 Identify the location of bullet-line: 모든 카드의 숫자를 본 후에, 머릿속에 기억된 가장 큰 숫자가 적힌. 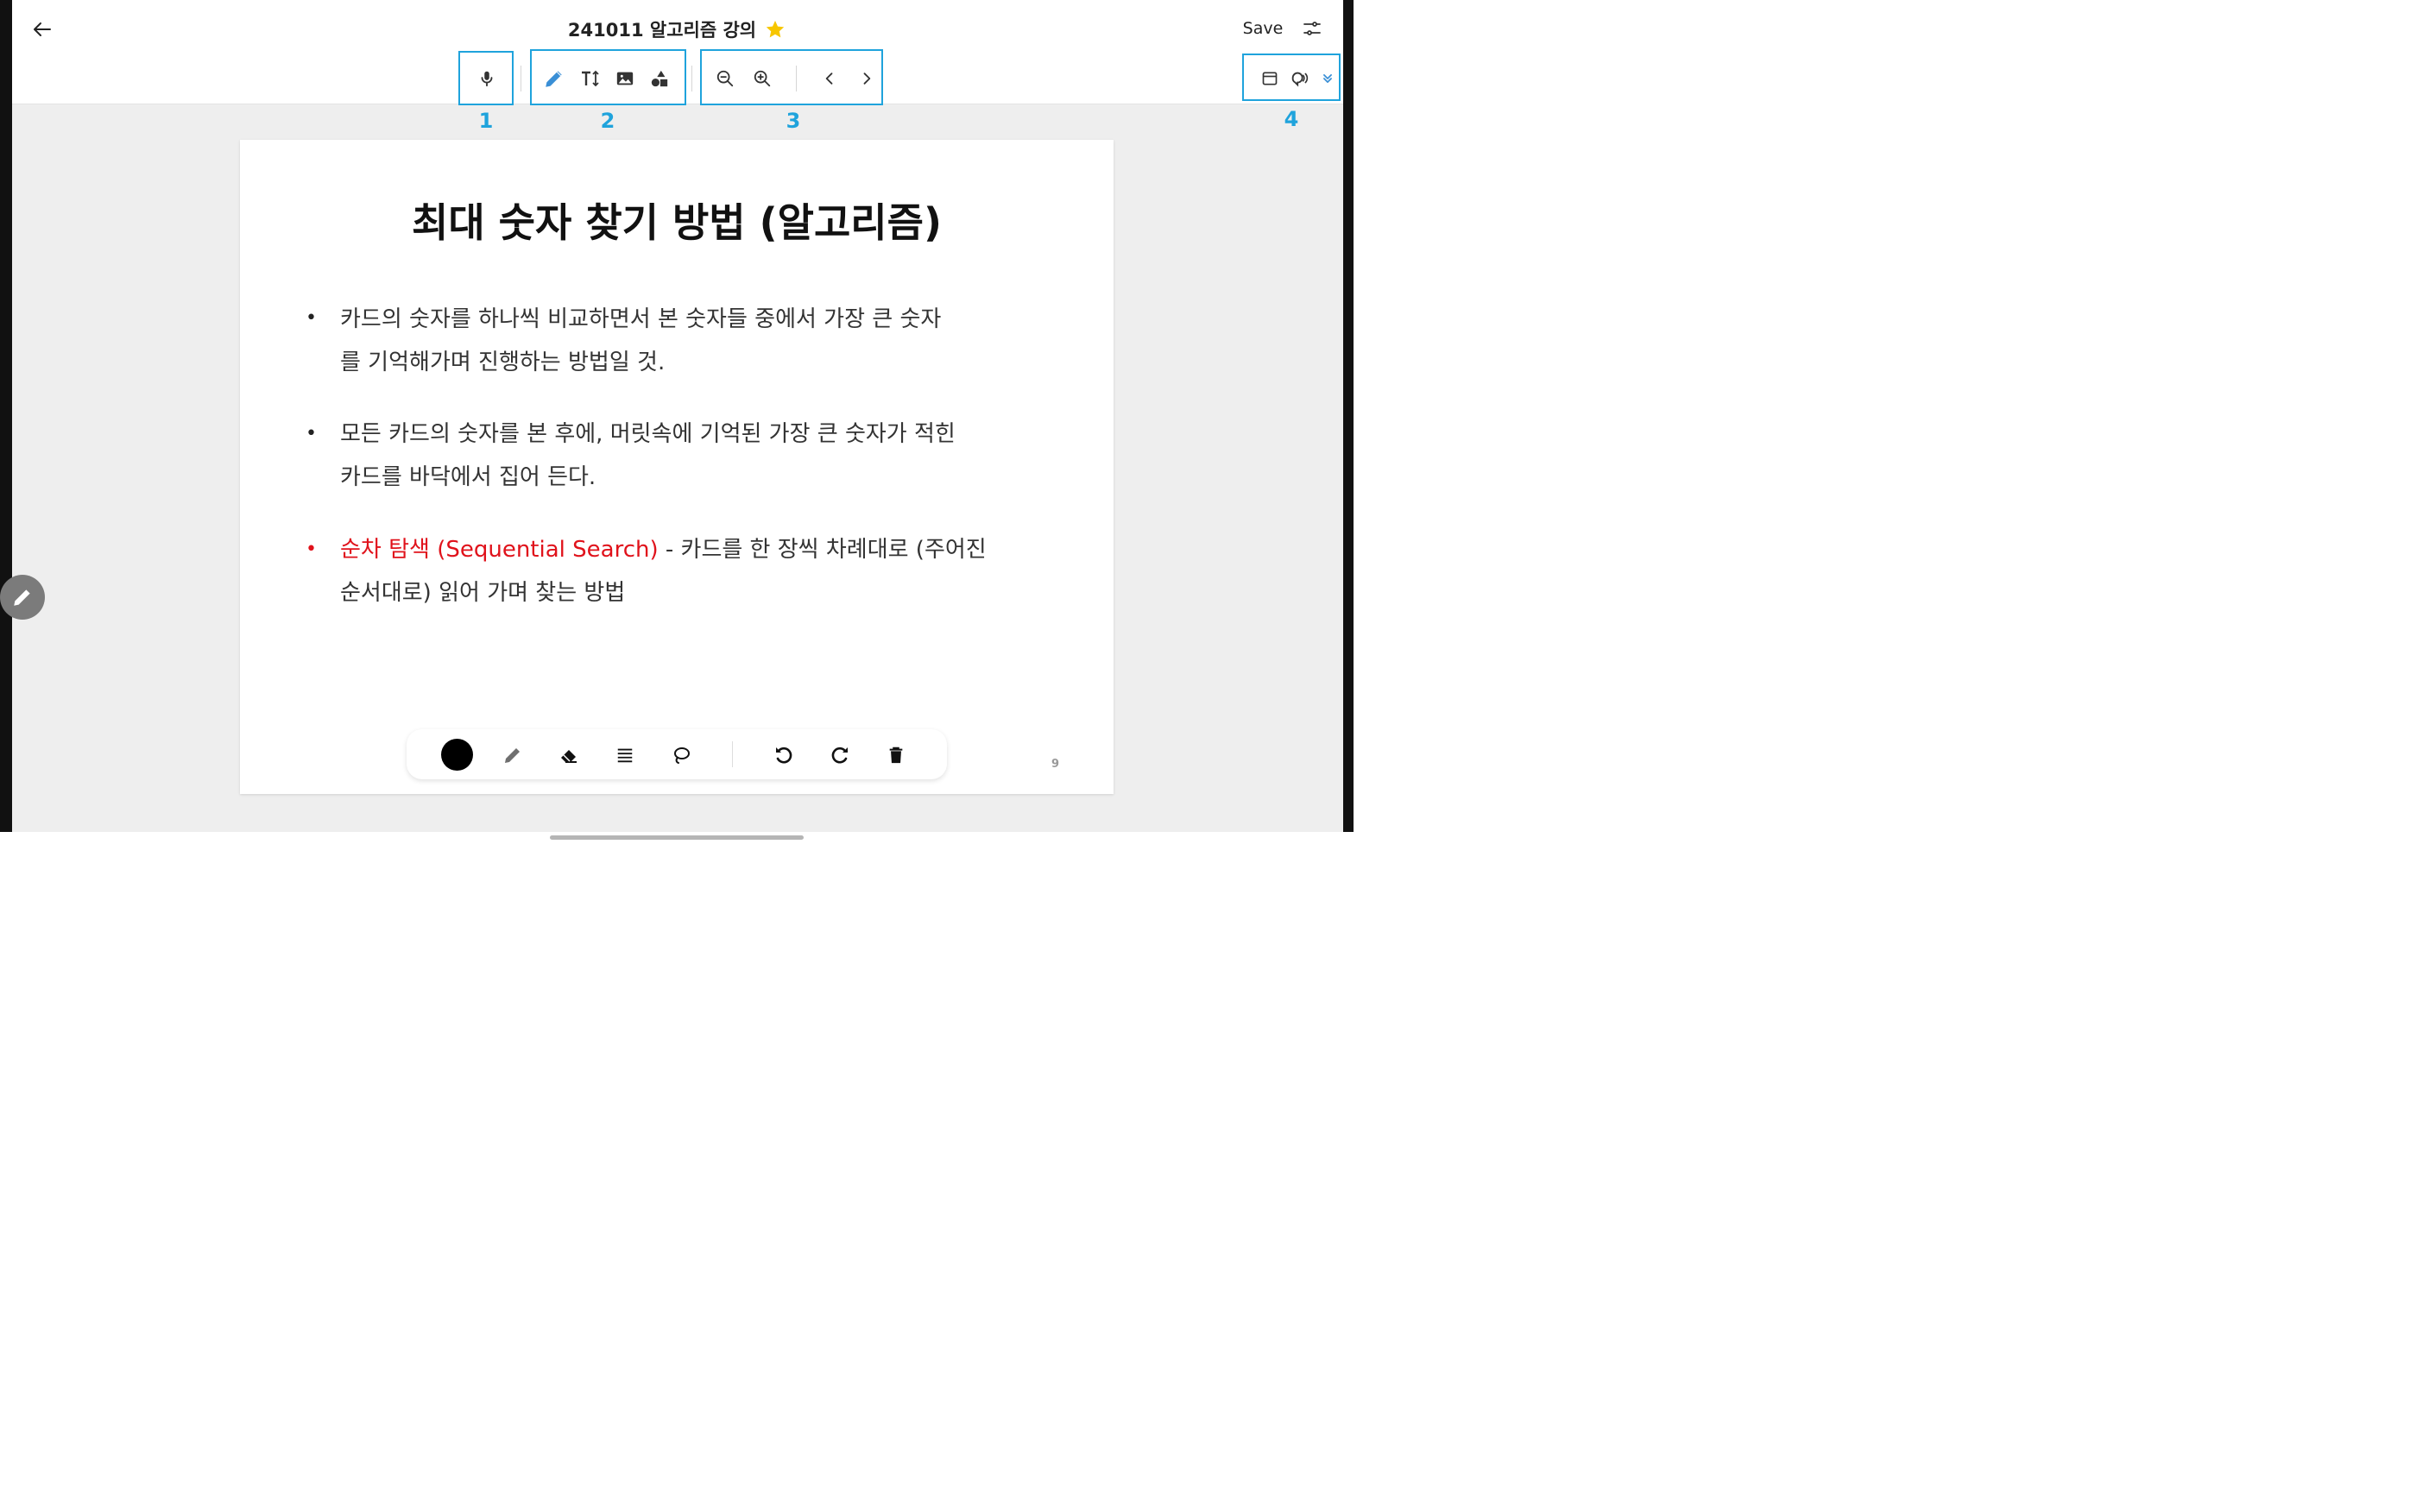
(648, 434).